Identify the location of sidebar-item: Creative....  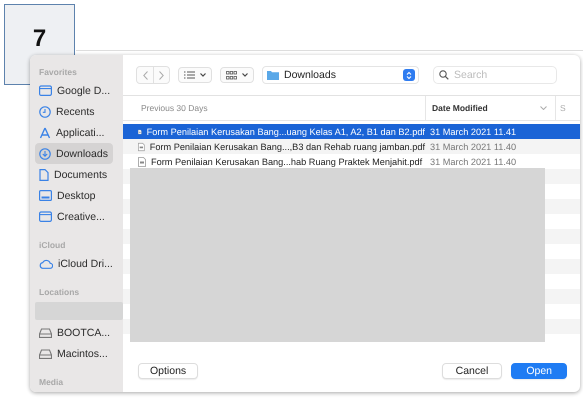
(74, 216).